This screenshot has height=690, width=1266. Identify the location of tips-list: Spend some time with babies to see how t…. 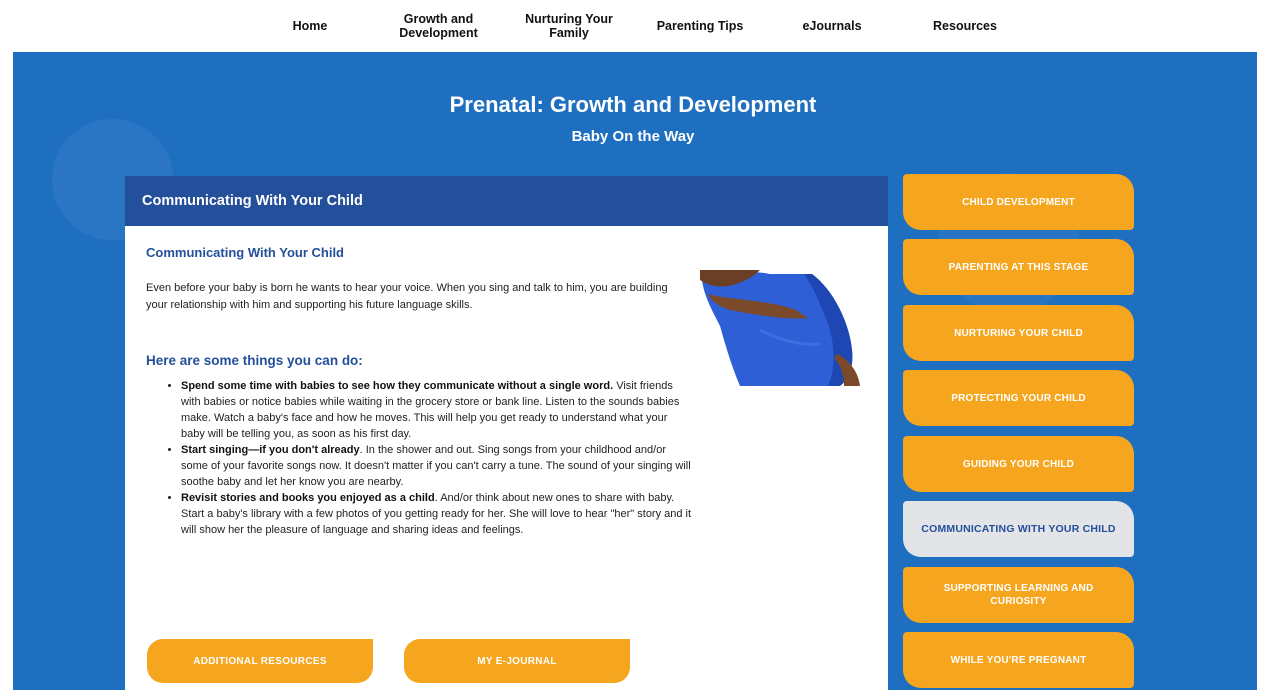
(430, 458).